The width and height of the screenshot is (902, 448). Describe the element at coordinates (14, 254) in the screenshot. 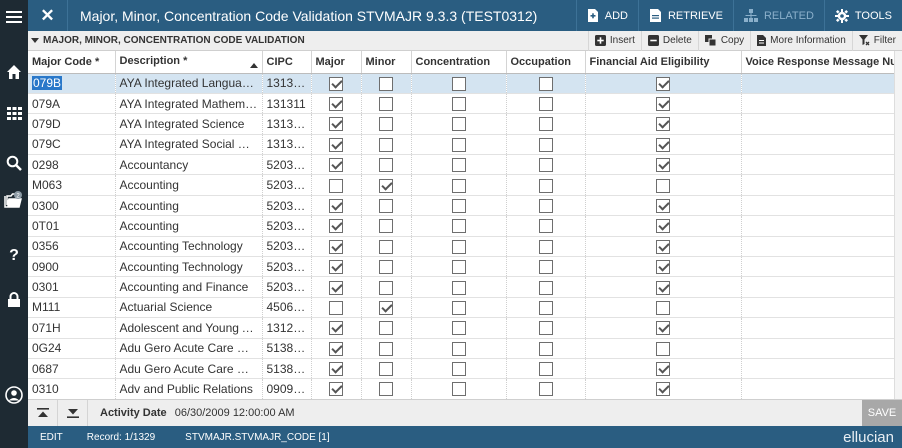

I see `help-icon: ?` at that location.